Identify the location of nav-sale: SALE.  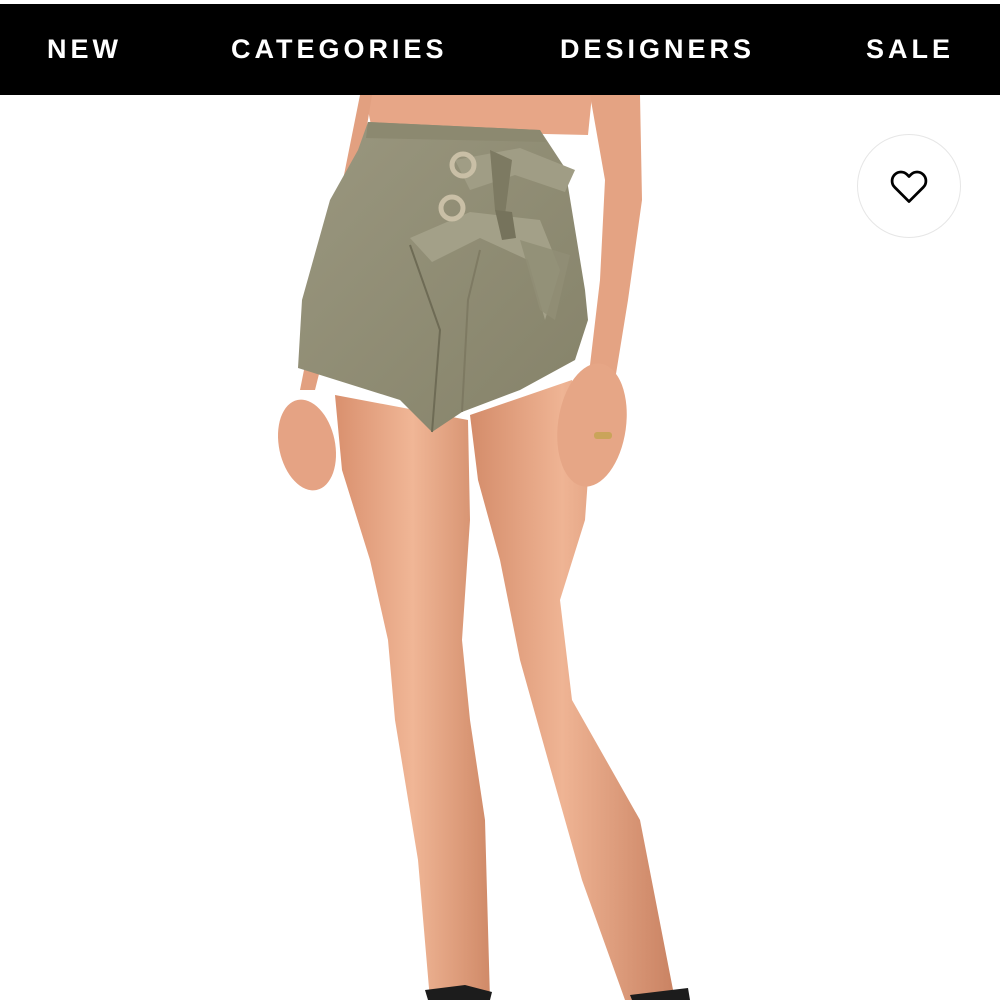
(910, 49).